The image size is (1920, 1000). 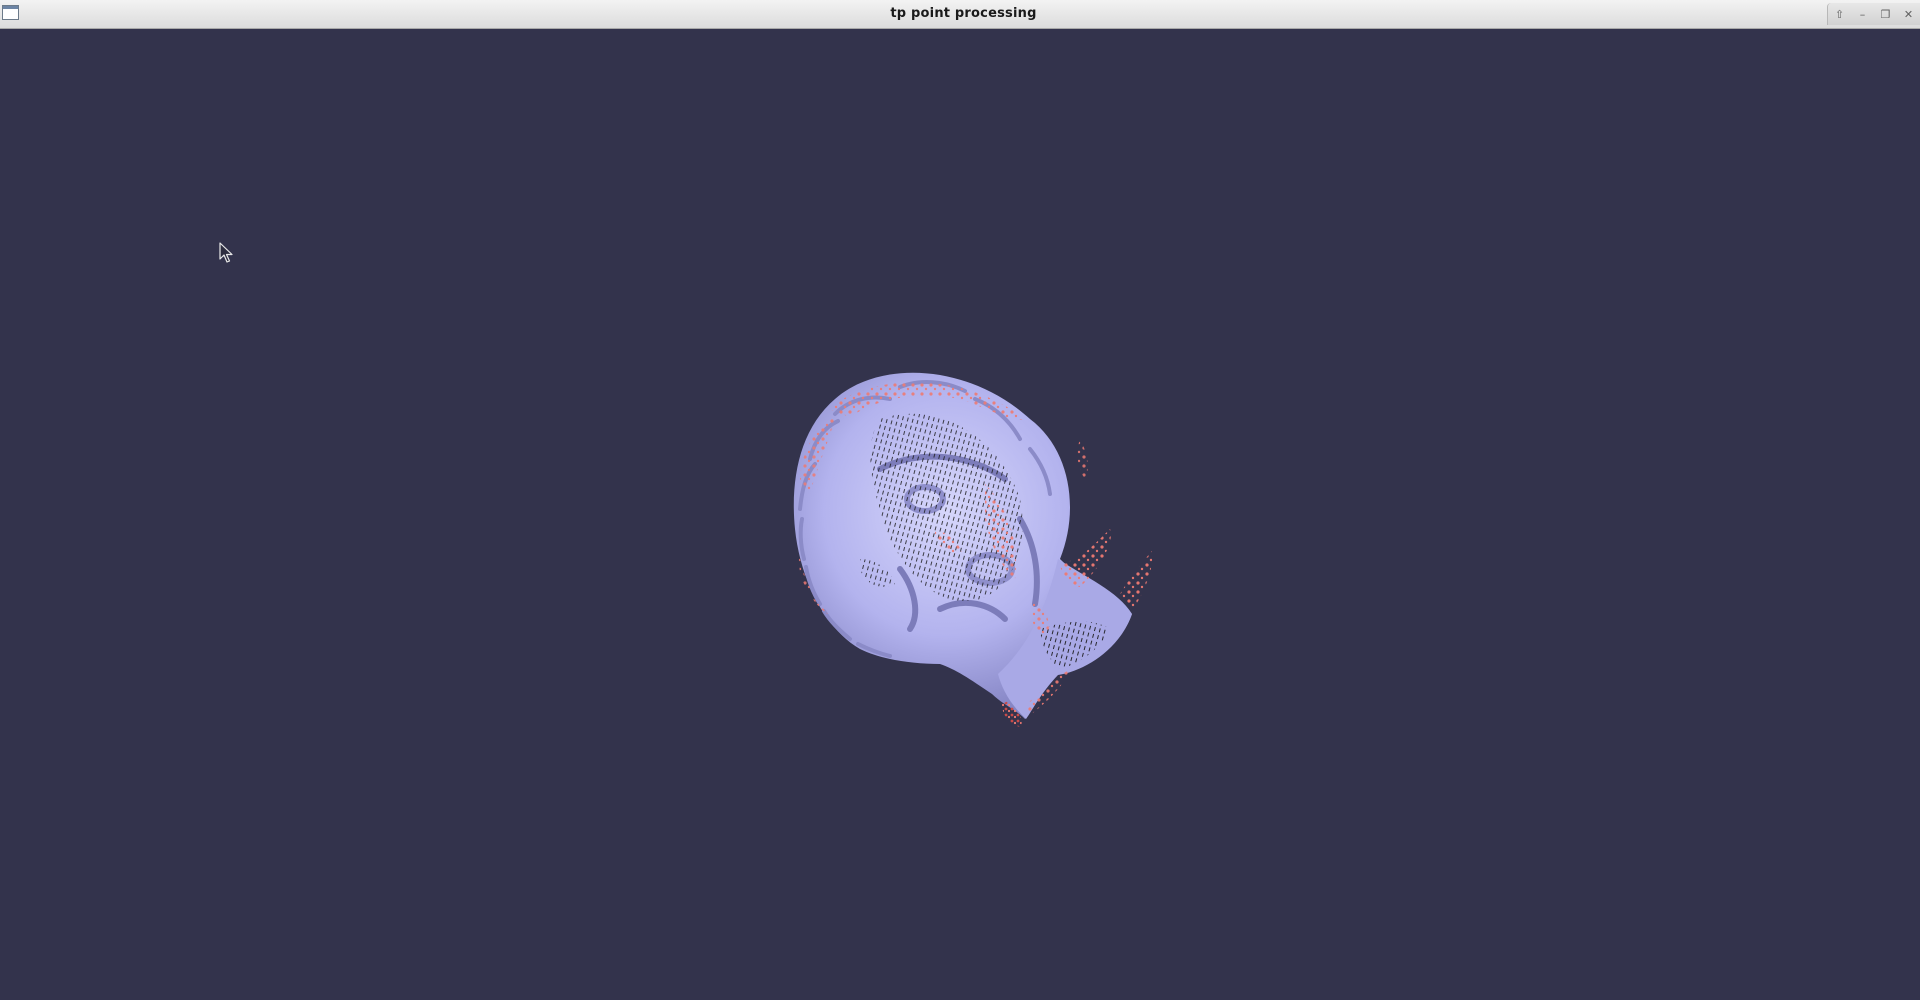 I want to click on window-title: tp point processing, so click(x=963, y=13).